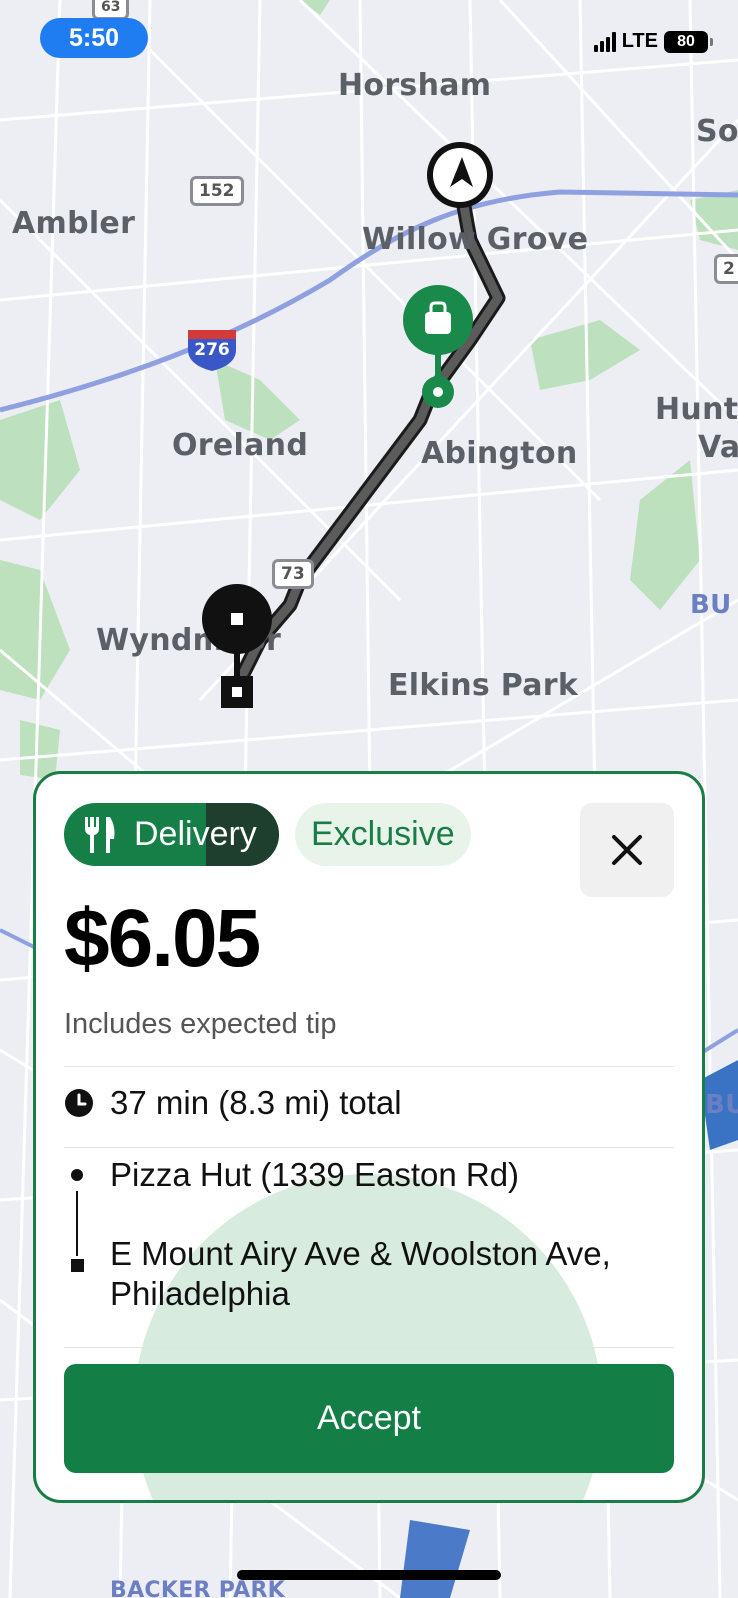 The image size is (738, 1598). What do you see at coordinates (94, 38) in the screenshot?
I see `status-time: 5:50` at bounding box center [94, 38].